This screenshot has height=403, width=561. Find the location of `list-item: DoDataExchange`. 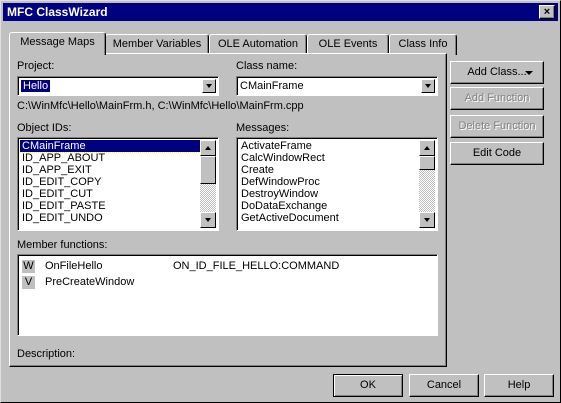

list-item: DoDataExchange is located at coordinates (329, 206).